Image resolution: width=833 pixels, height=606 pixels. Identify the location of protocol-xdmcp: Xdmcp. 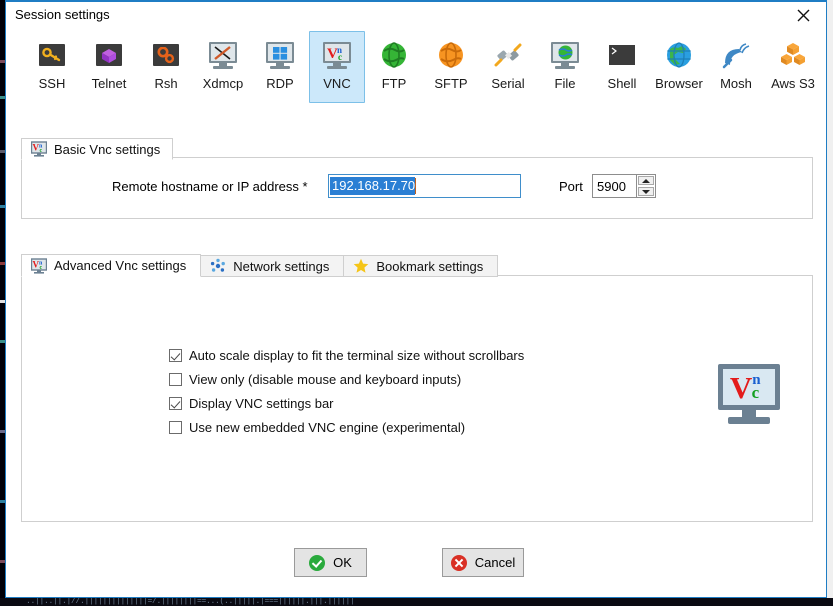
(223, 67).